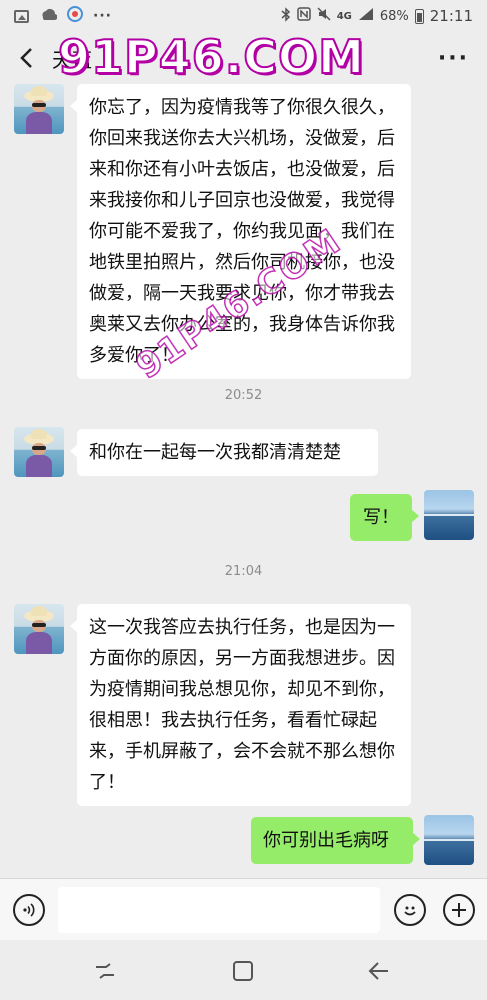 The image size is (487, 1000). Describe the element at coordinates (21, 16) in the screenshot. I see `image-icon` at that location.